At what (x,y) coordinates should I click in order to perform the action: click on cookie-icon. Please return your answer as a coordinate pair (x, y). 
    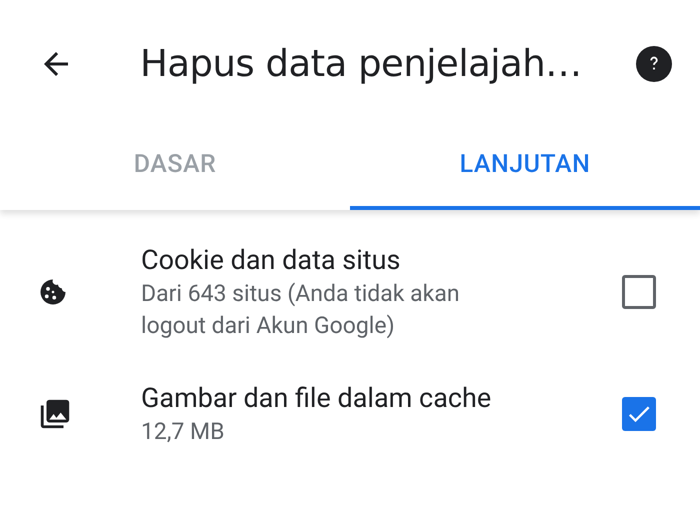
    Looking at the image, I should click on (53, 292).